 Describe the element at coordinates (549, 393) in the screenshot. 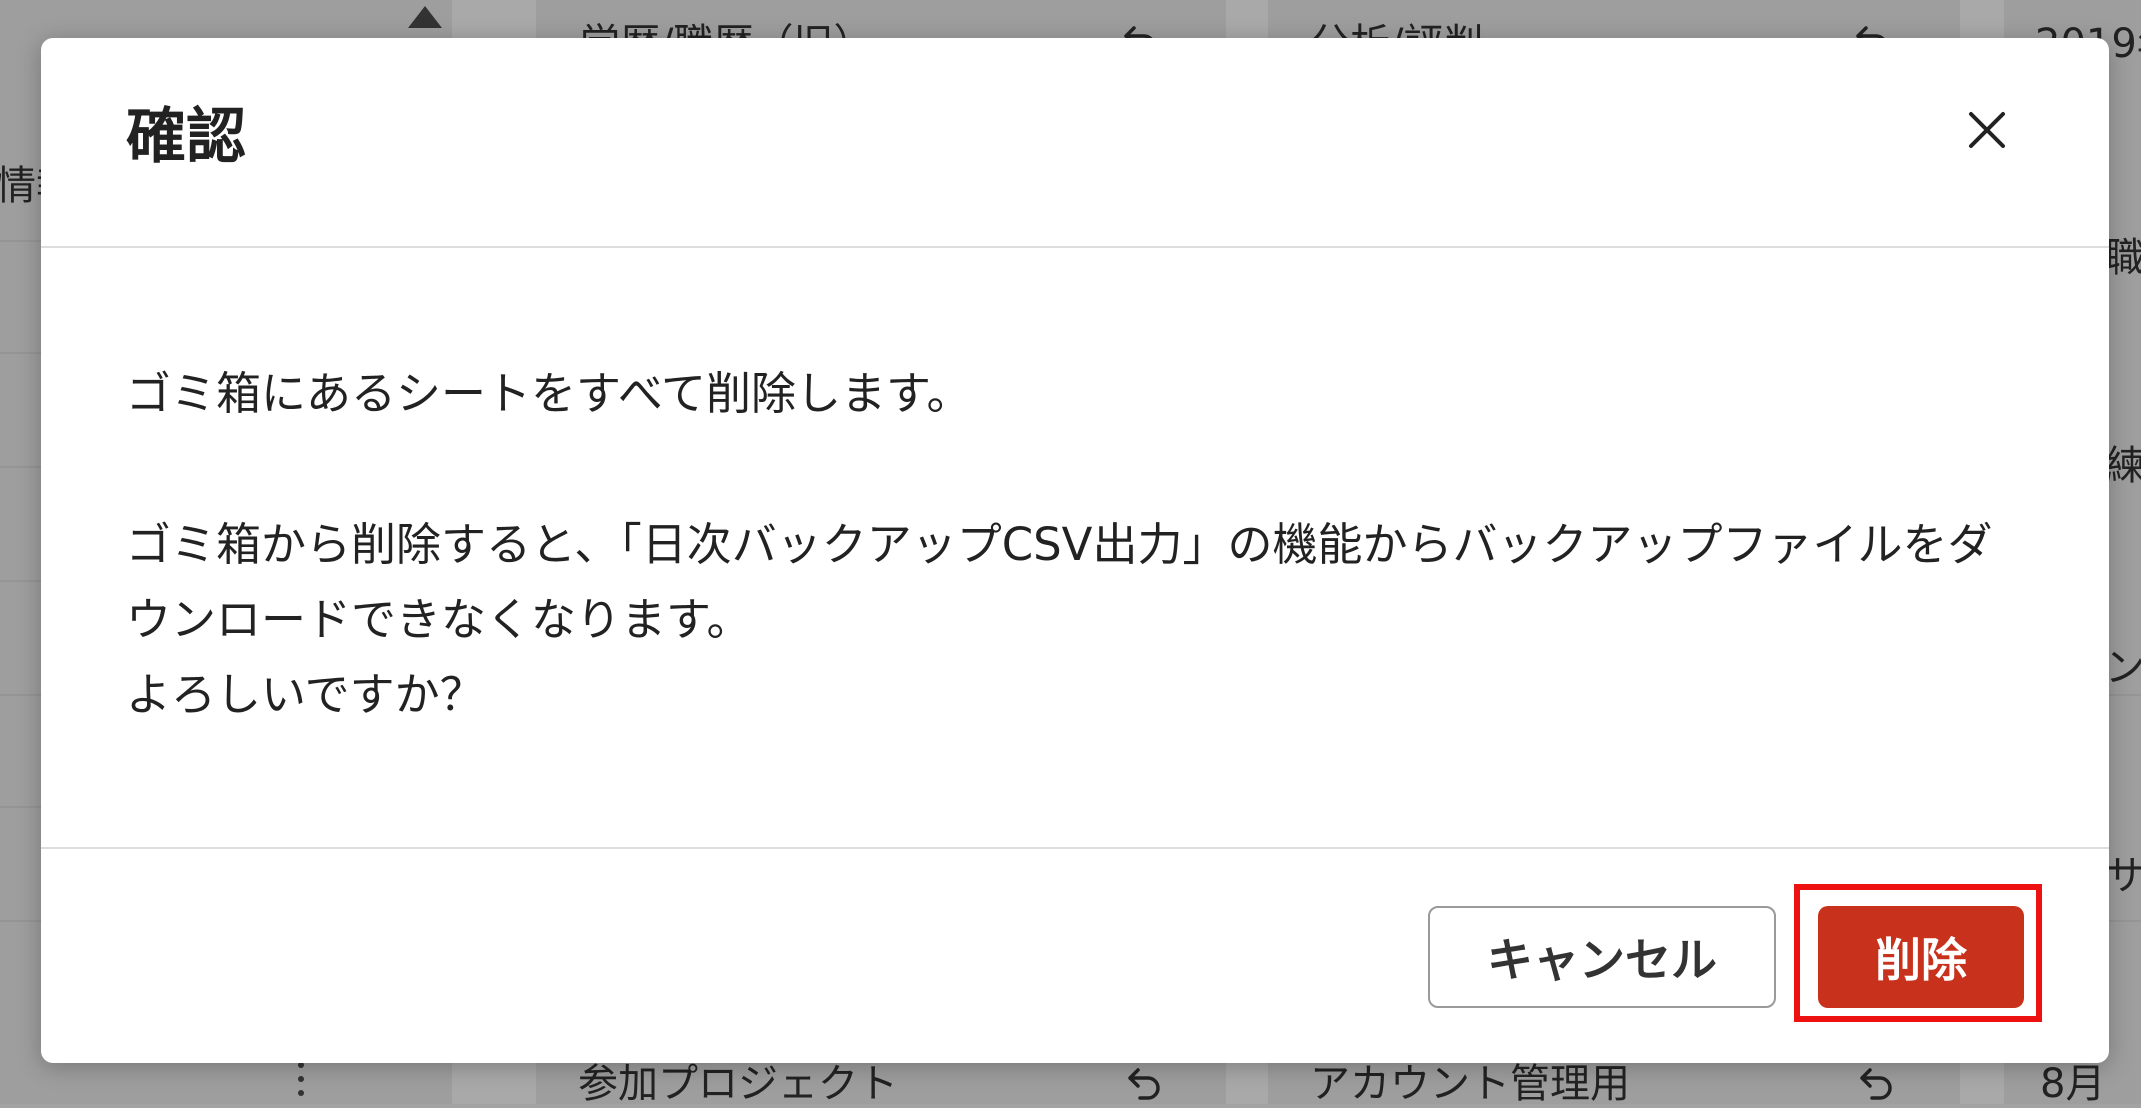

I see `message-paragraph: ゴミ箱にあるシートをすべて削除します。` at that location.